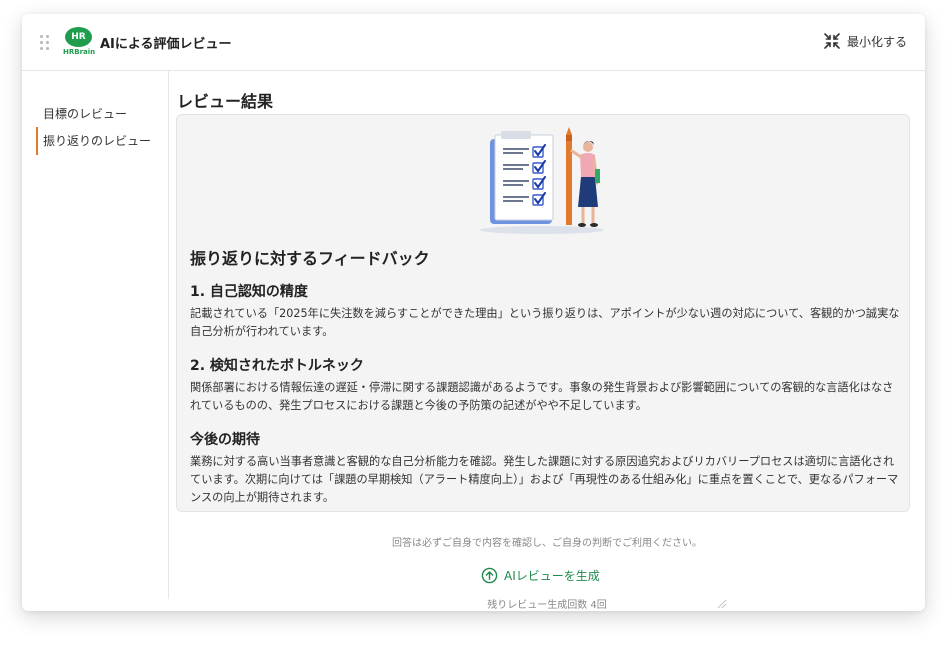 This screenshot has height=646, width=952. I want to click on minimize-button: 最小化する, so click(865, 41).